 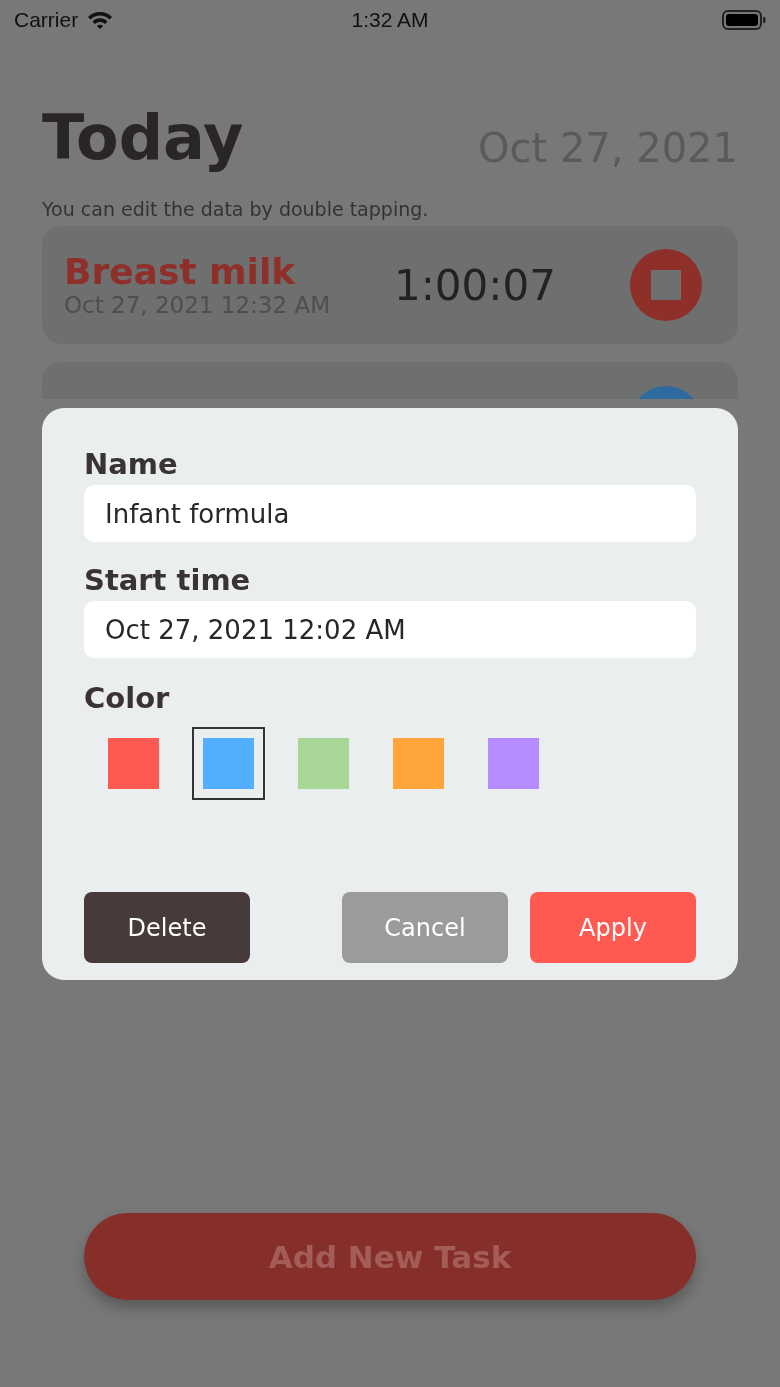 I want to click on stop-icon, so click(x=666, y=285).